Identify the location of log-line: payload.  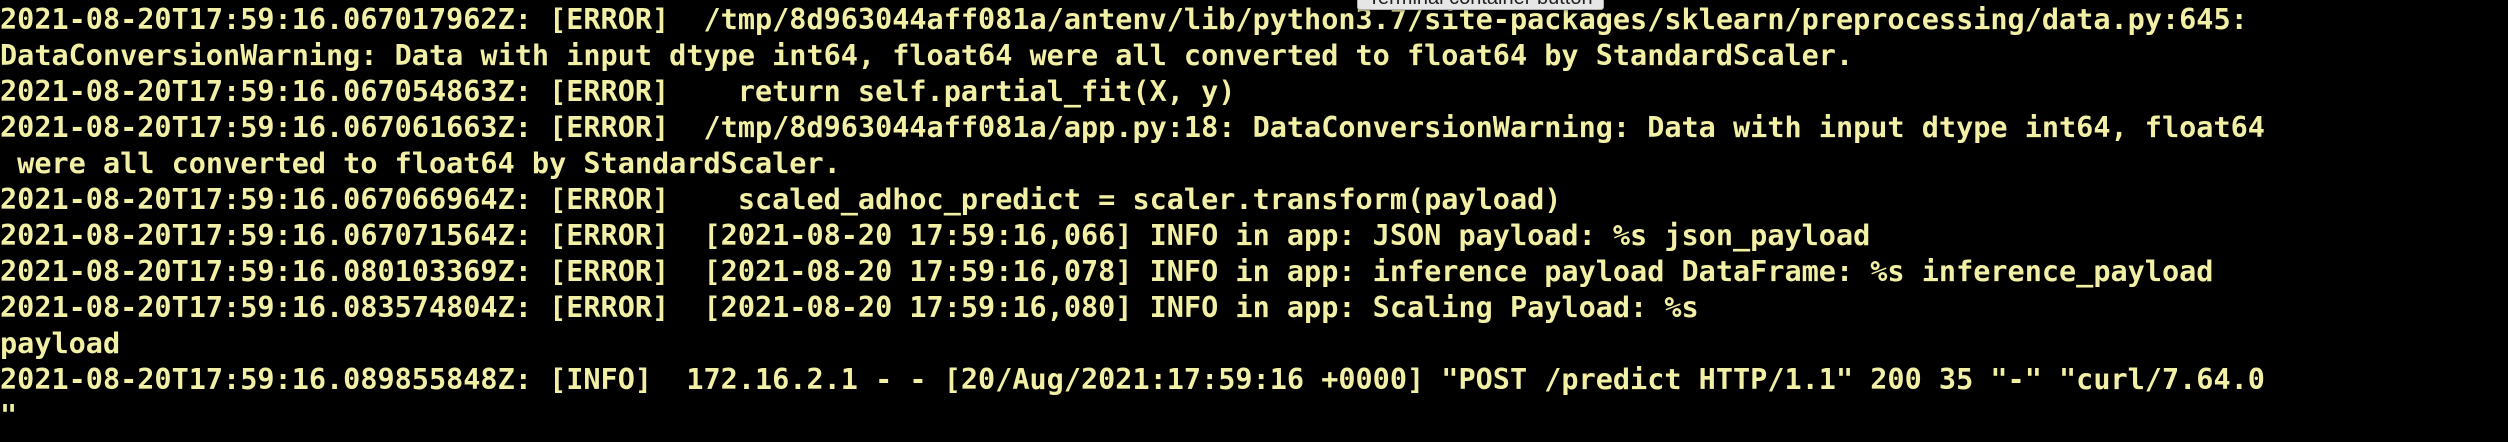
(60, 343).